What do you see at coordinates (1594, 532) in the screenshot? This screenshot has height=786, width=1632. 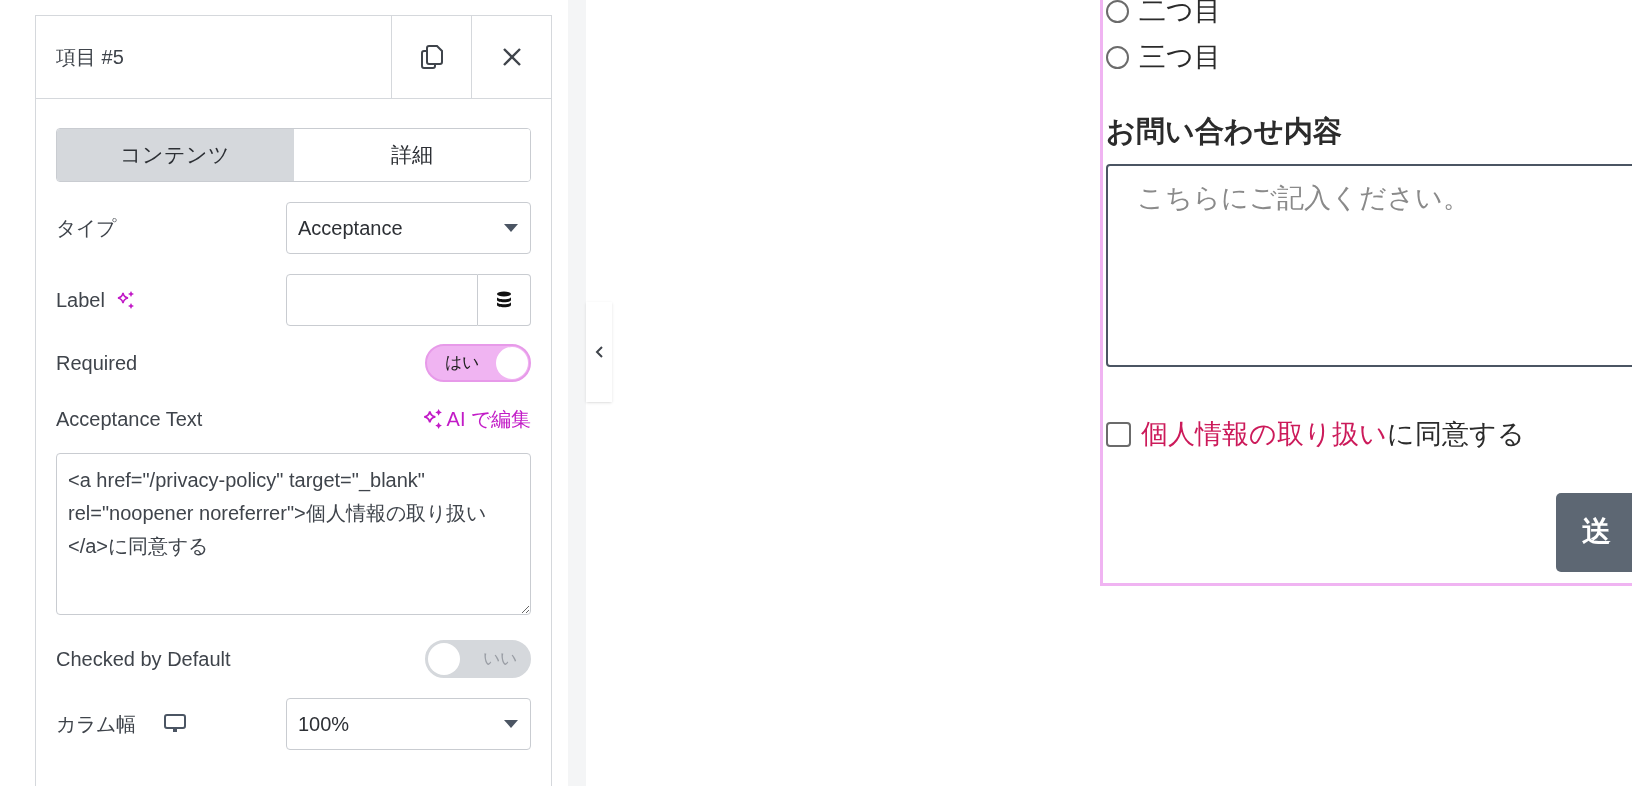 I see `submit-button: 送` at bounding box center [1594, 532].